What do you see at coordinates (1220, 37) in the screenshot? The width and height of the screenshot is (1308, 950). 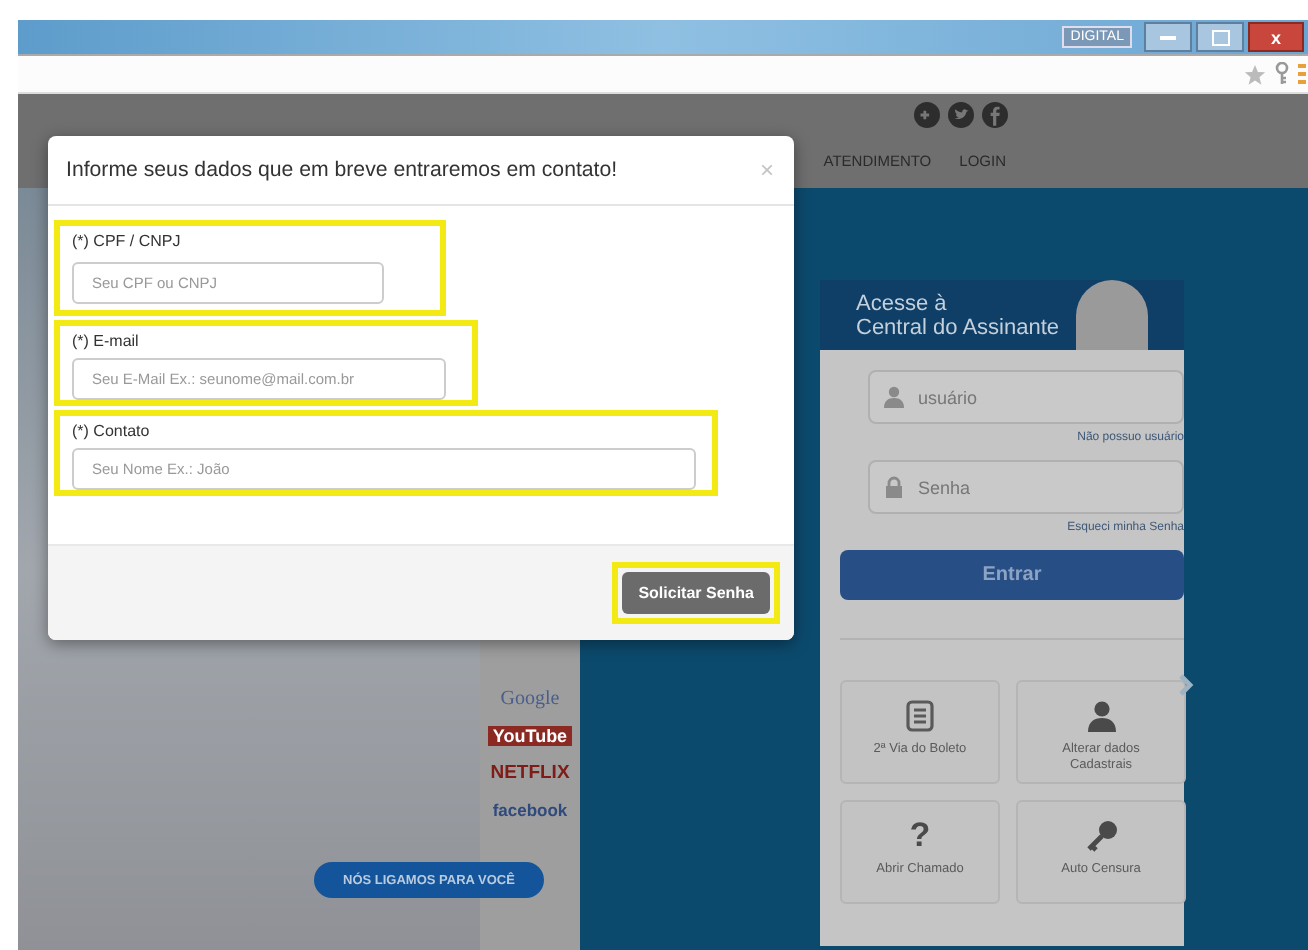 I see `maximize-button` at bounding box center [1220, 37].